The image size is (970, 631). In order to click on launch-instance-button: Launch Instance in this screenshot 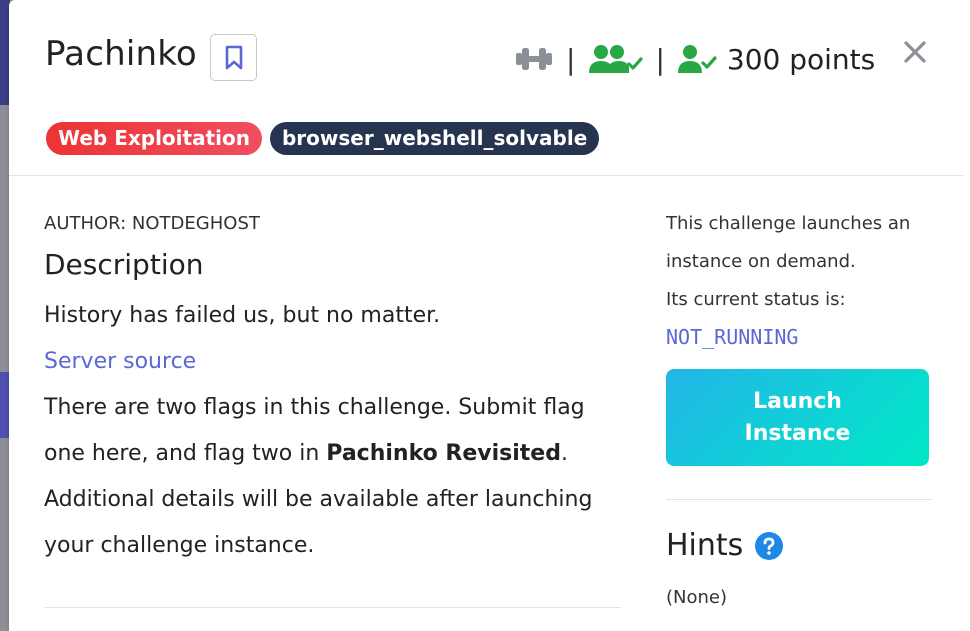, I will do `click(797, 417)`.